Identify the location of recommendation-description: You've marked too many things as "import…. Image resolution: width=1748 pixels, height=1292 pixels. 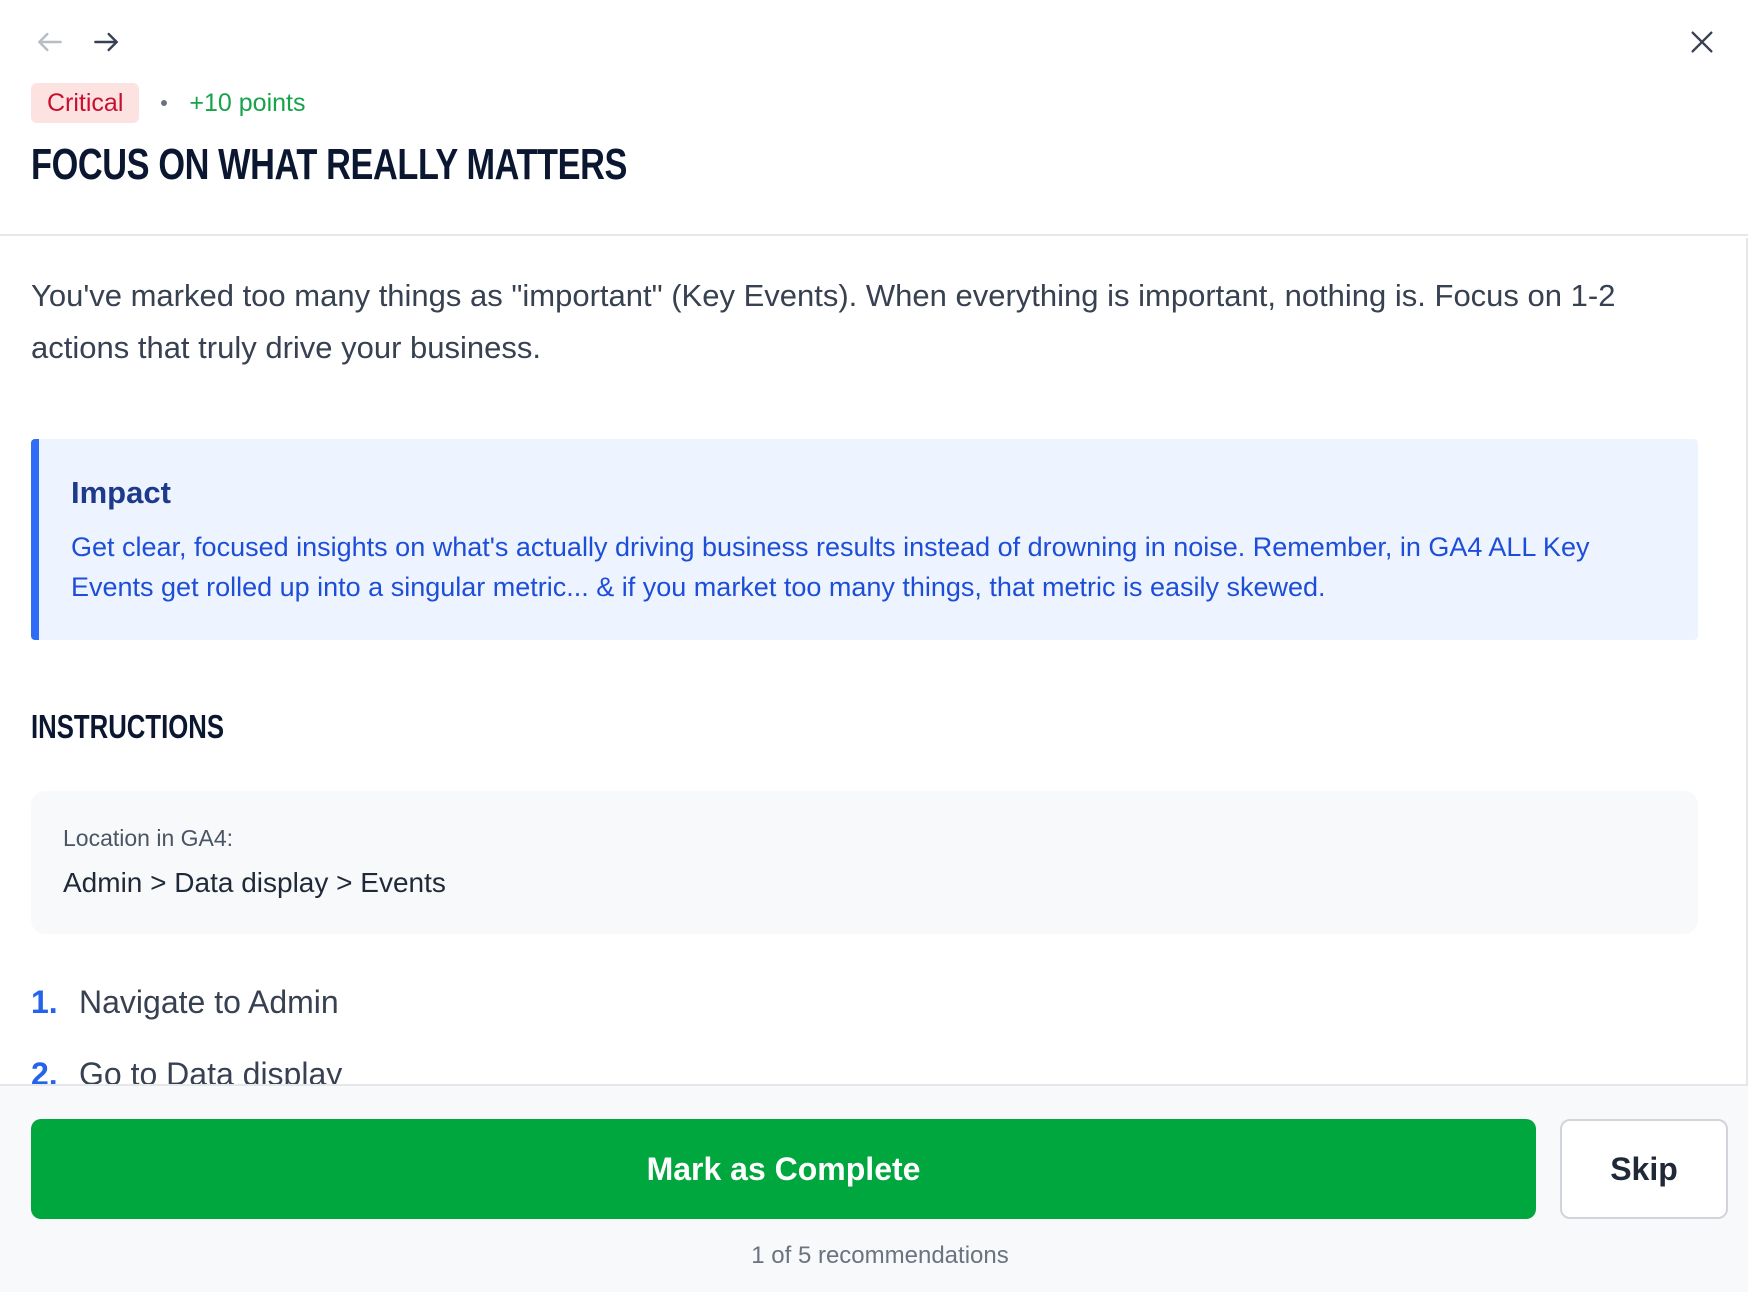
(823, 321).